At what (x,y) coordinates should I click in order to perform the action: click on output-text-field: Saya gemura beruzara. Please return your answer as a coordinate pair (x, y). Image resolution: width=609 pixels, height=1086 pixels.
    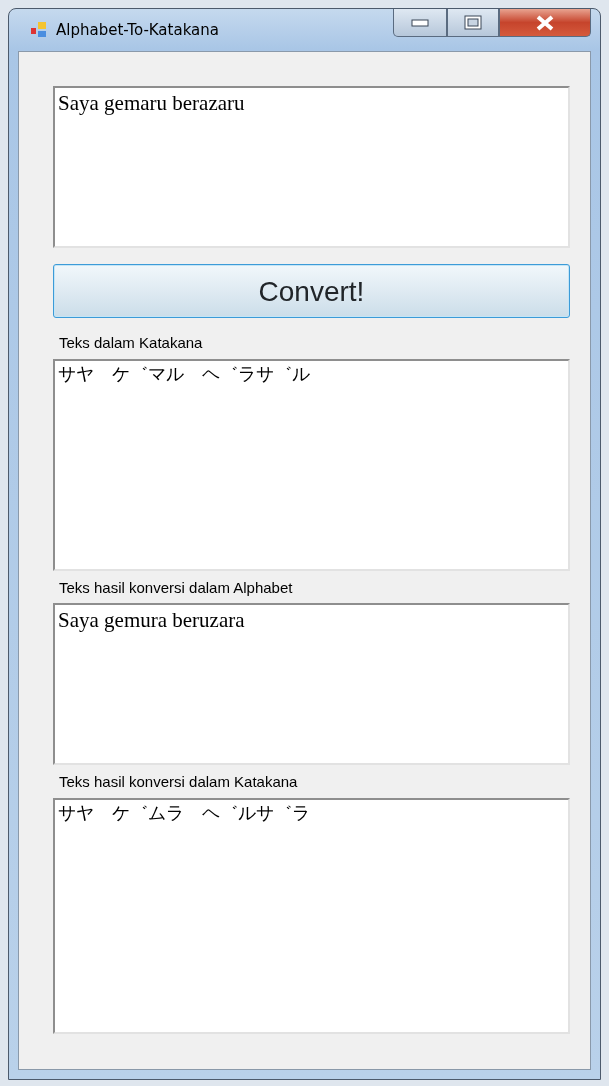
    Looking at the image, I should click on (311, 684).